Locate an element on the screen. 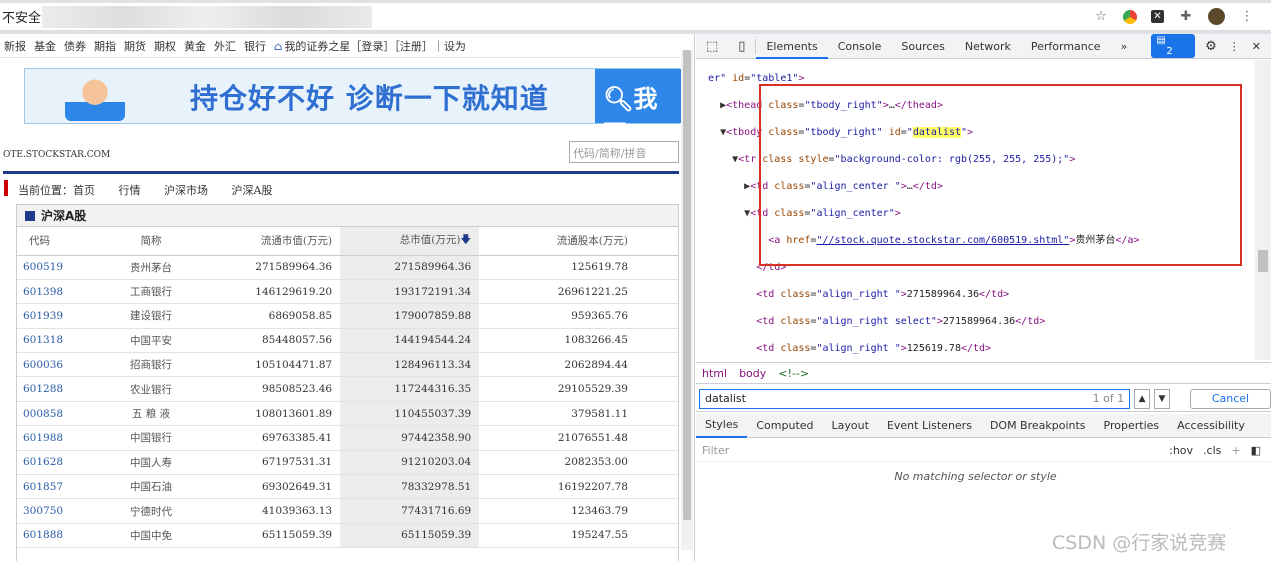  crumb-comment: <!--> is located at coordinates (793, 373).